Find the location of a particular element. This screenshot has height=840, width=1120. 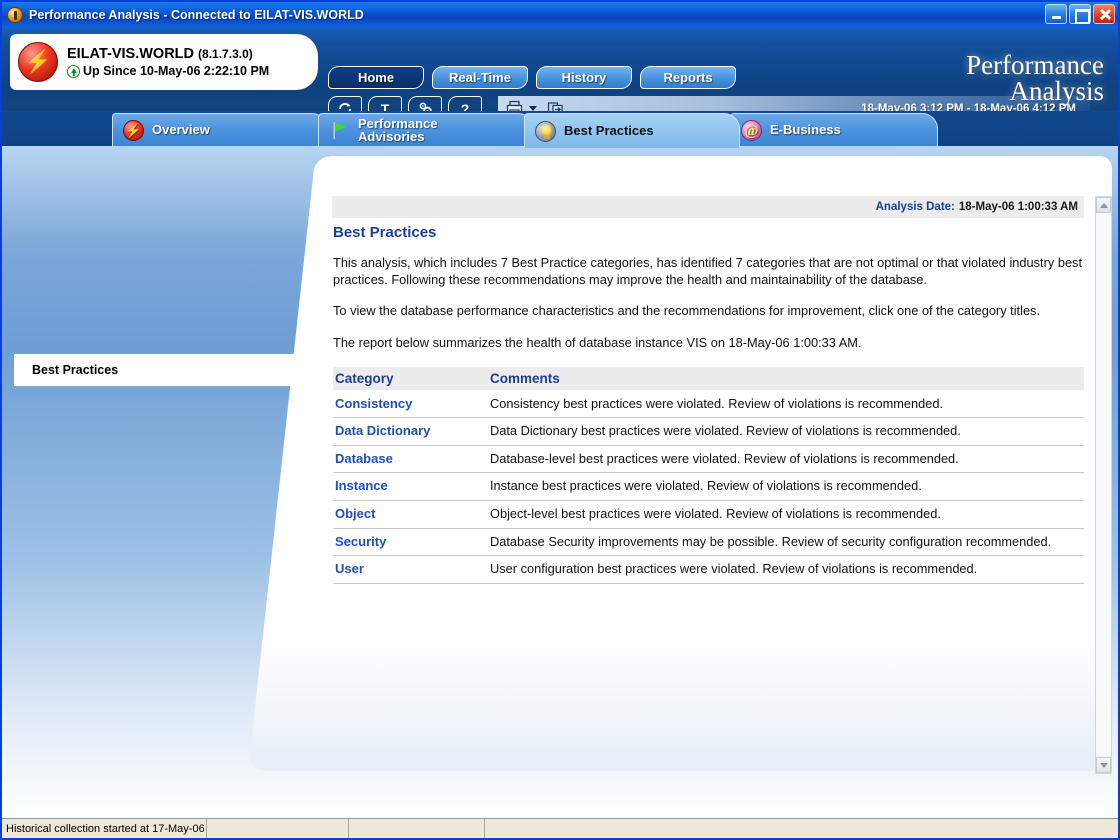

left-panel-title-label: Best Practices is located at coordinates (75, 370).